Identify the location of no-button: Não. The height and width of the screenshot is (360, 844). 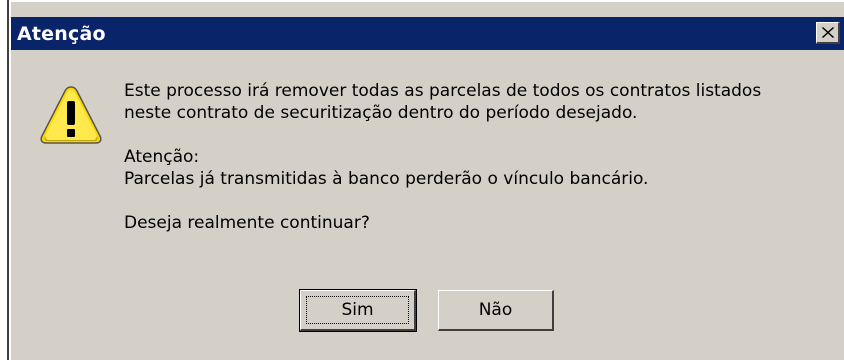
(496, 310).